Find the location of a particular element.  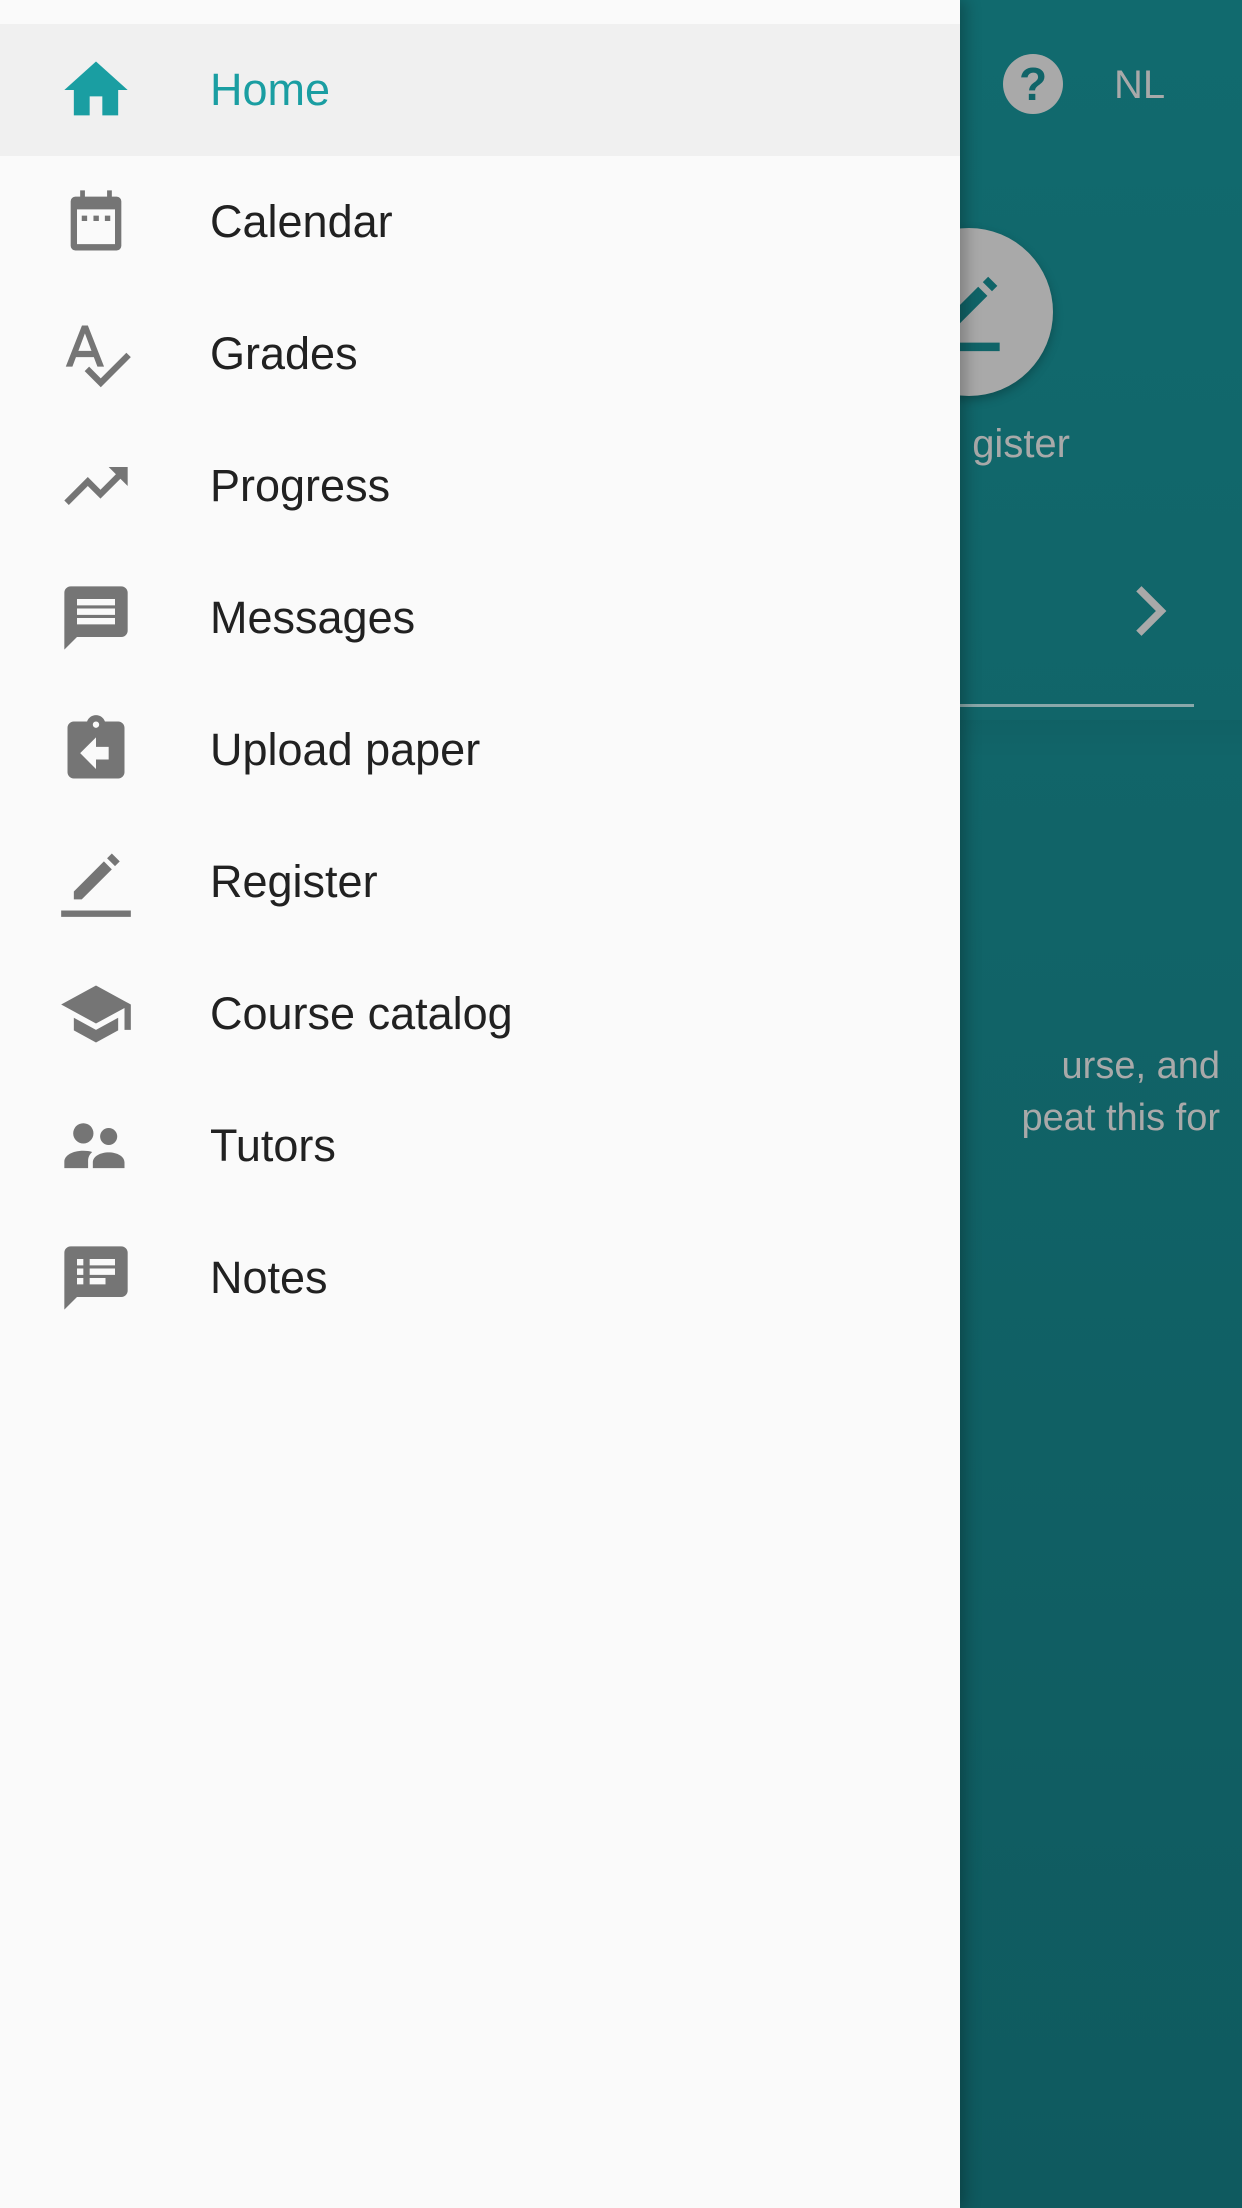

nav-item-home: Home is located at coordinates (480, 90).